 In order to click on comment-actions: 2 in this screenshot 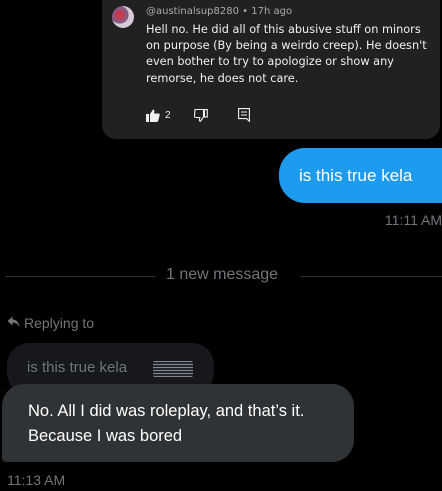, I will do `click(198, 115)`.